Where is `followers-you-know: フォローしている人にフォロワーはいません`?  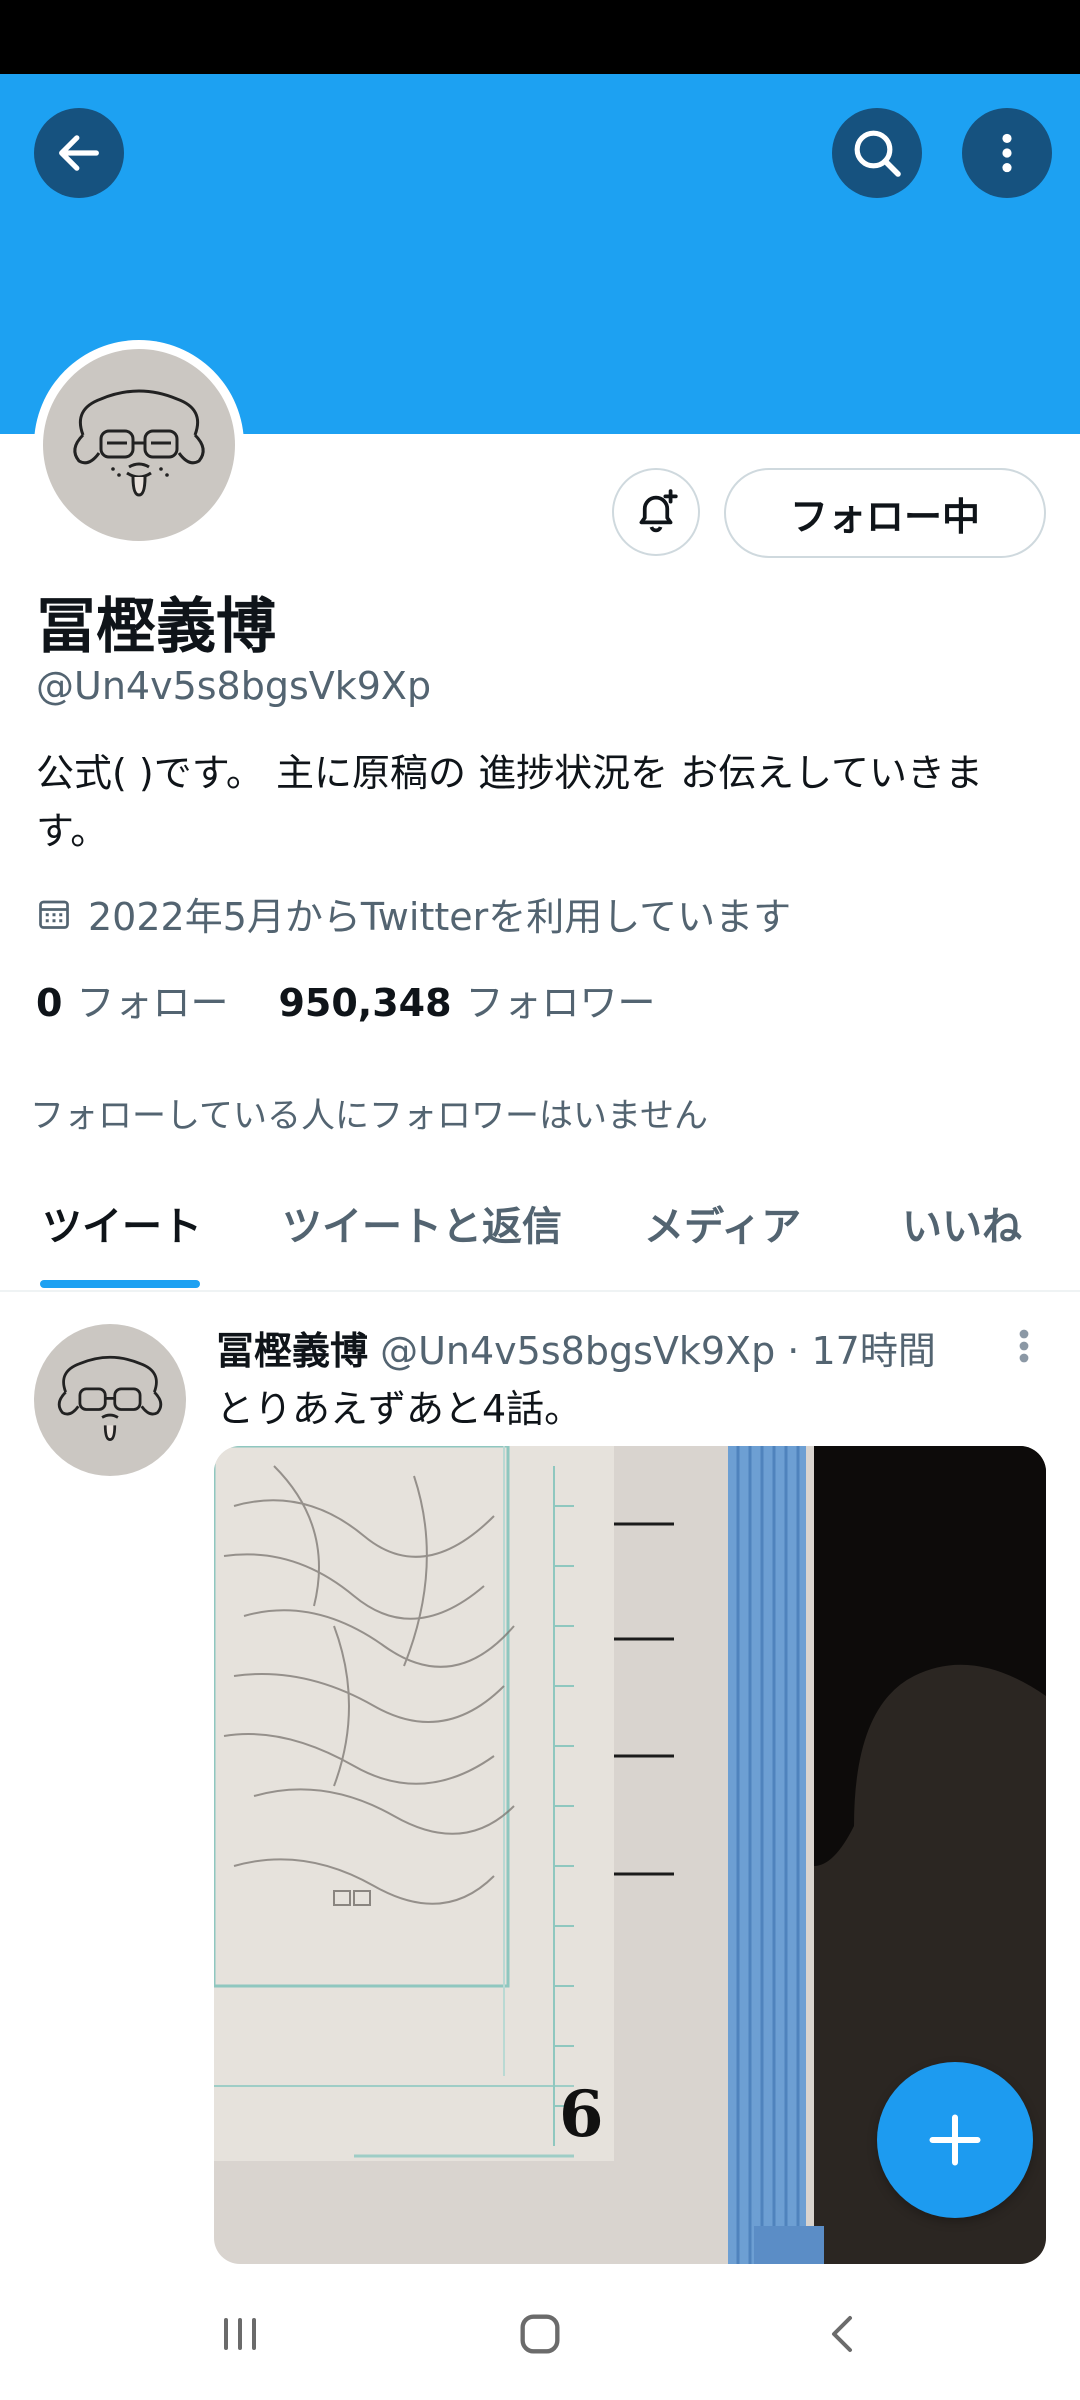
followers-you-know: フォローしている人にフォロワーはいません is located at coordinates (369, 1112).